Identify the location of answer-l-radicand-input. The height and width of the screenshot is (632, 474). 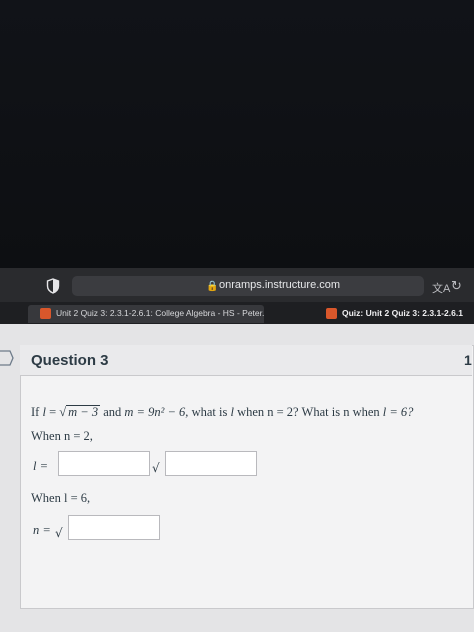
(211, 463).